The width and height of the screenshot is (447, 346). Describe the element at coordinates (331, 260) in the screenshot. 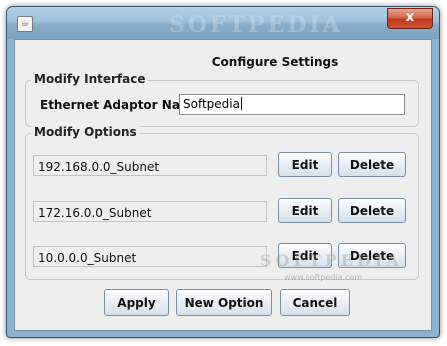

I see `softpedia-watermark: SOFTPEDIA` at that location.